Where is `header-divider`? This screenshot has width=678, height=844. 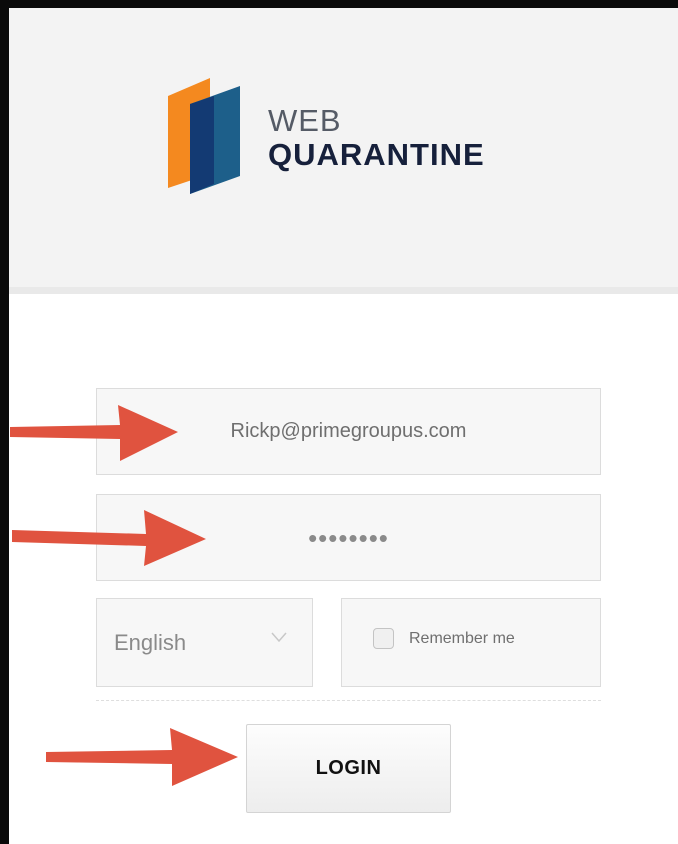
header-divider is located at coordinates (343, 290).